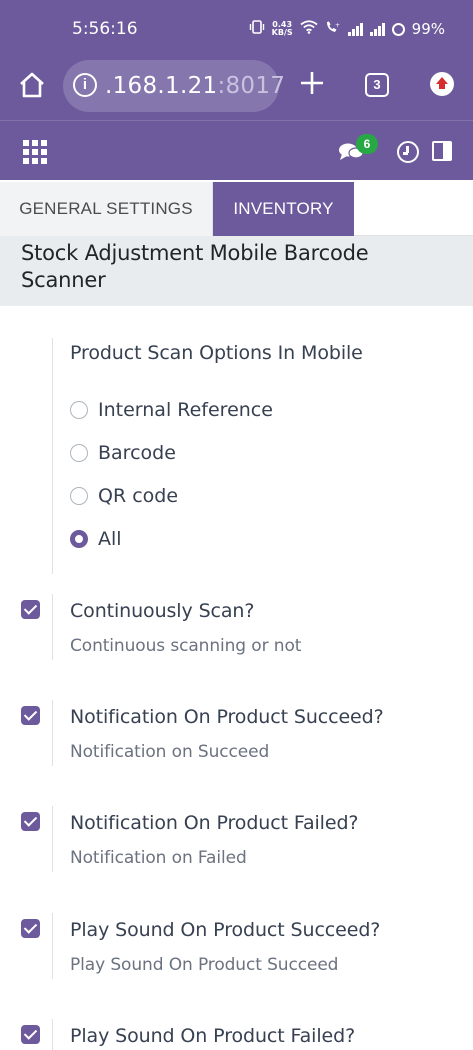  I want to click on sound-failed-checkbox, so click(30, 1034).